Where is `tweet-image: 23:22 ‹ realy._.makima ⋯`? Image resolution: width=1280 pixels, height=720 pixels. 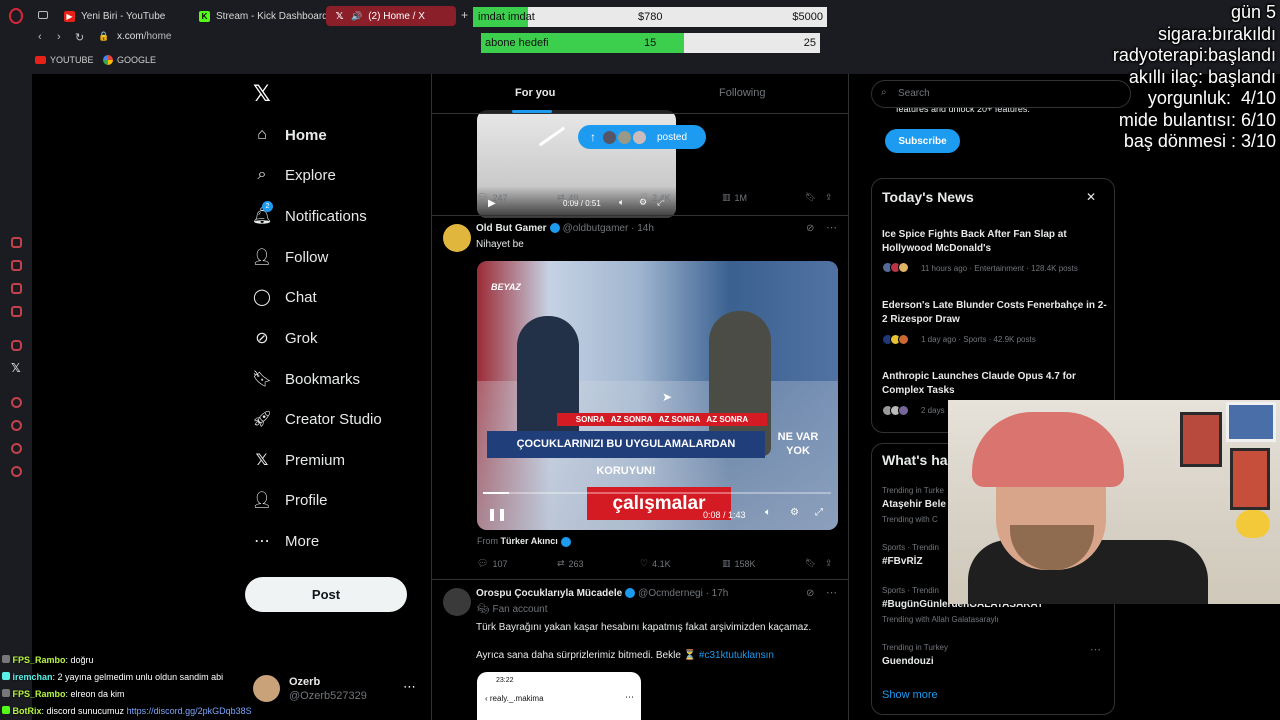
tweet-image: 23:22 ‹ realy._.makima ⋯ is located at coordinates (559, 696).